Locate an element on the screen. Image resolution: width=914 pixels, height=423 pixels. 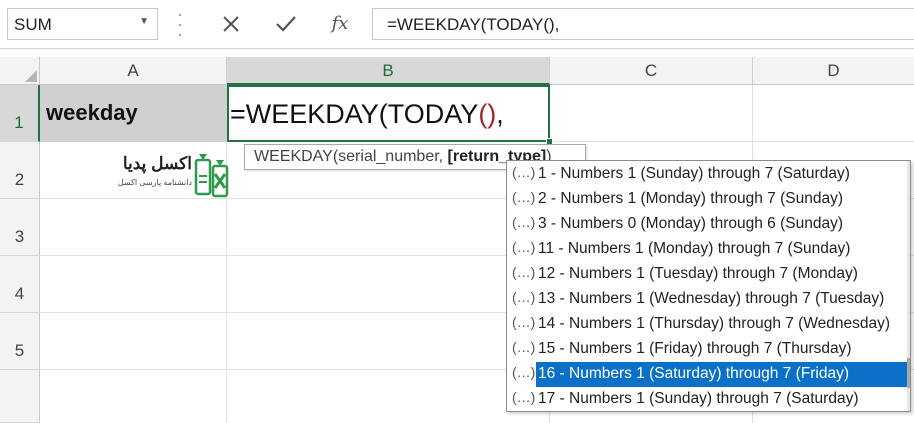
logo: اکسل پدیا دانشنامه پارسی اکسل is located at coordinates (170, 175).